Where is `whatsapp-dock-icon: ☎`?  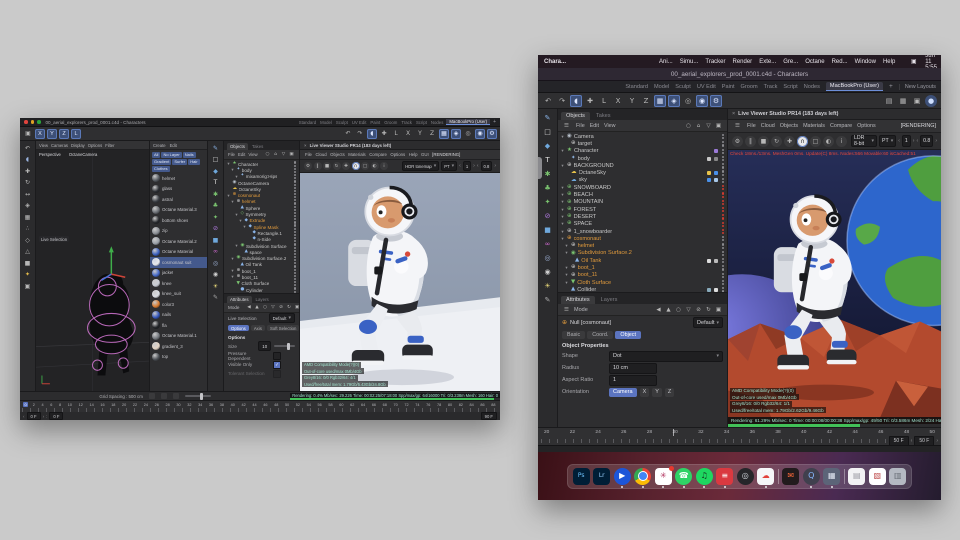
whatsapp-dock-icon: ☎ is located at coordinates (684, 477).